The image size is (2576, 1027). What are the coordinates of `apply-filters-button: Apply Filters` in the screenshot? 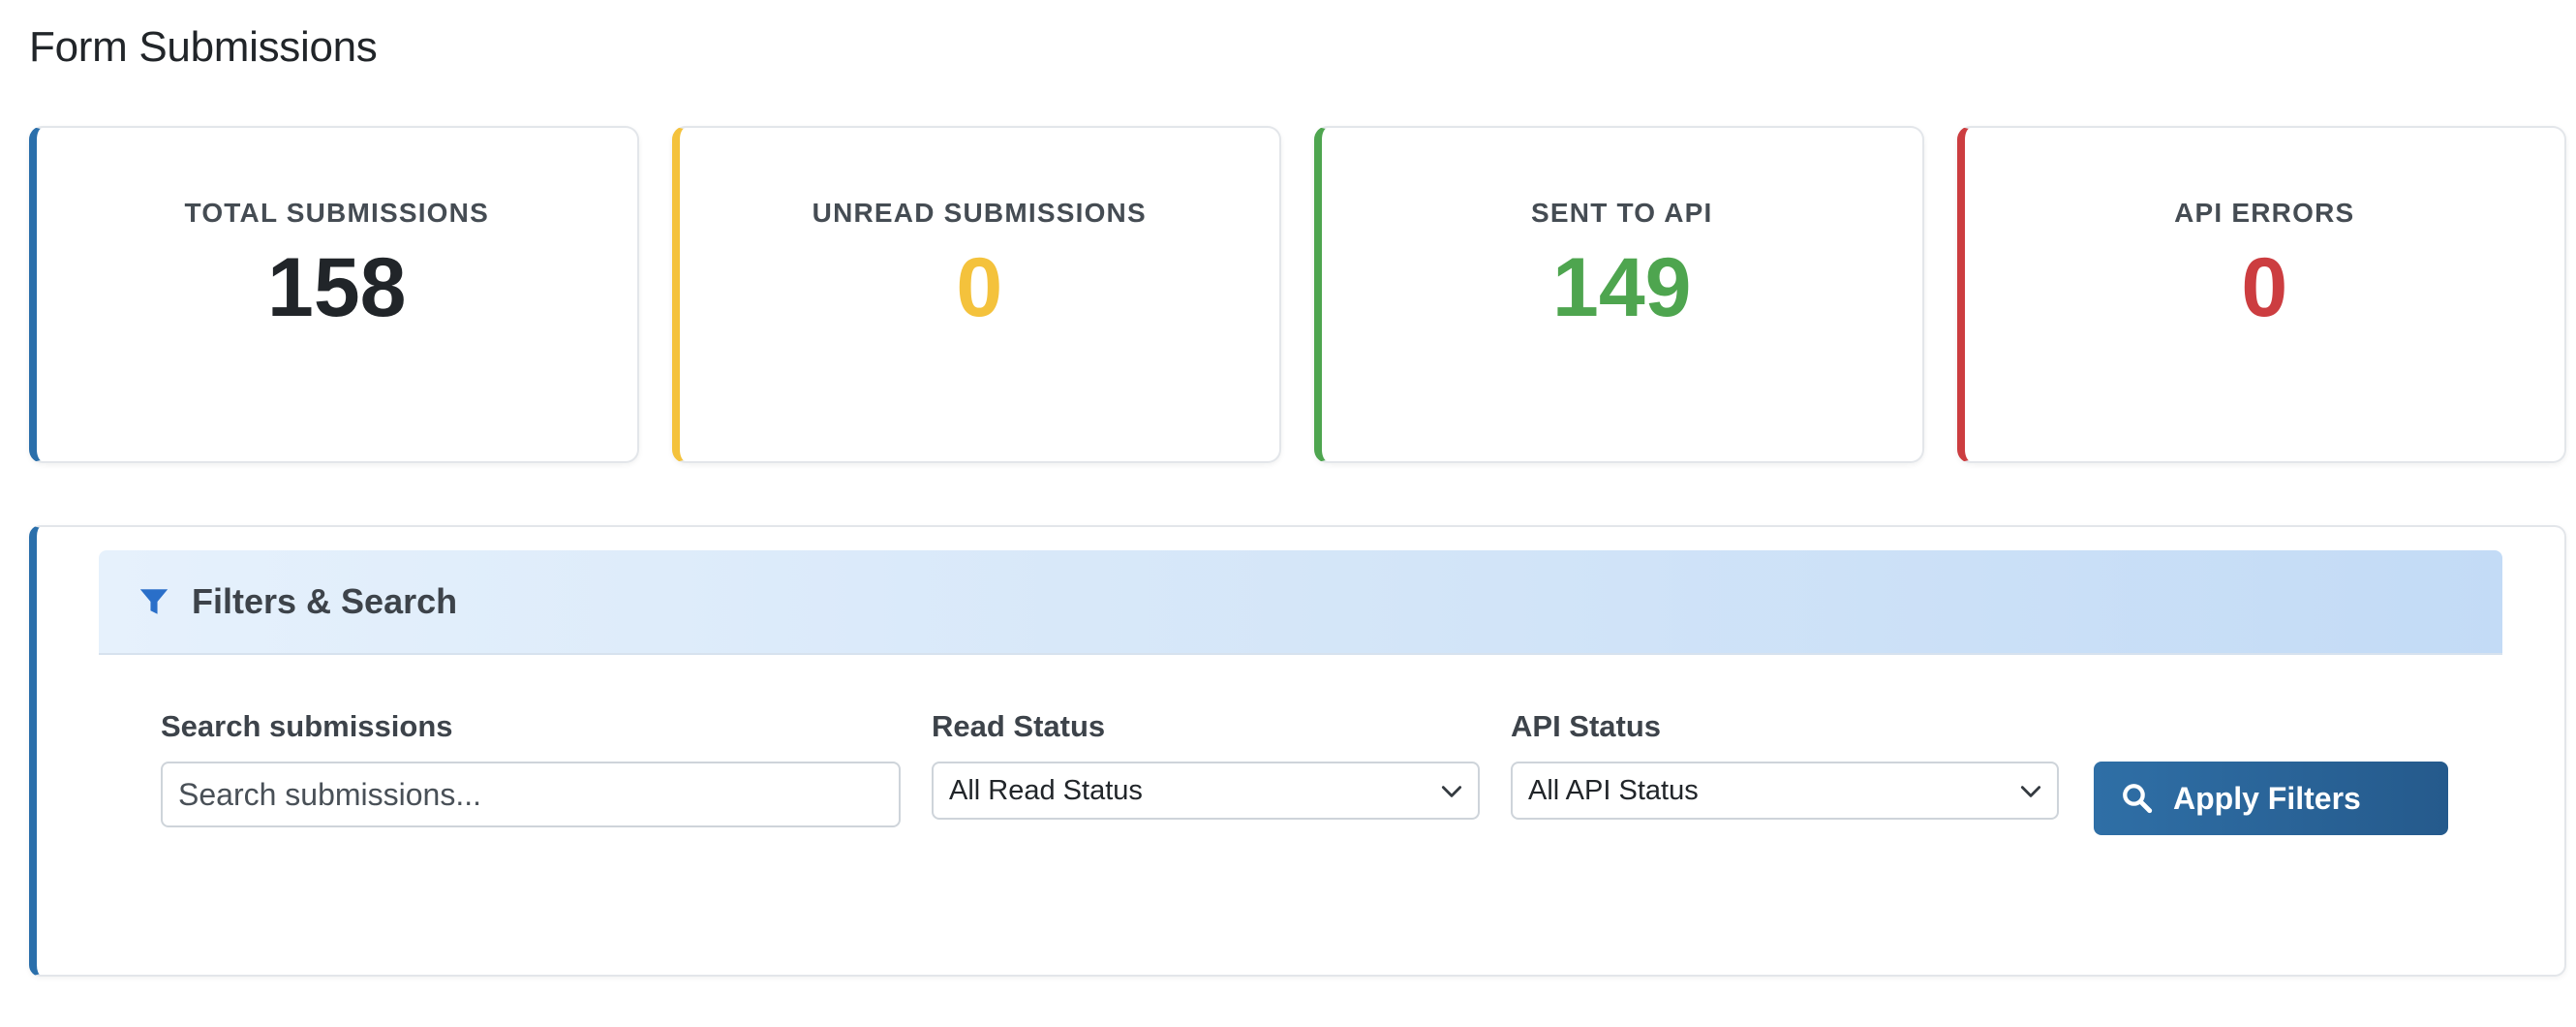 It's located at (2271, 798).